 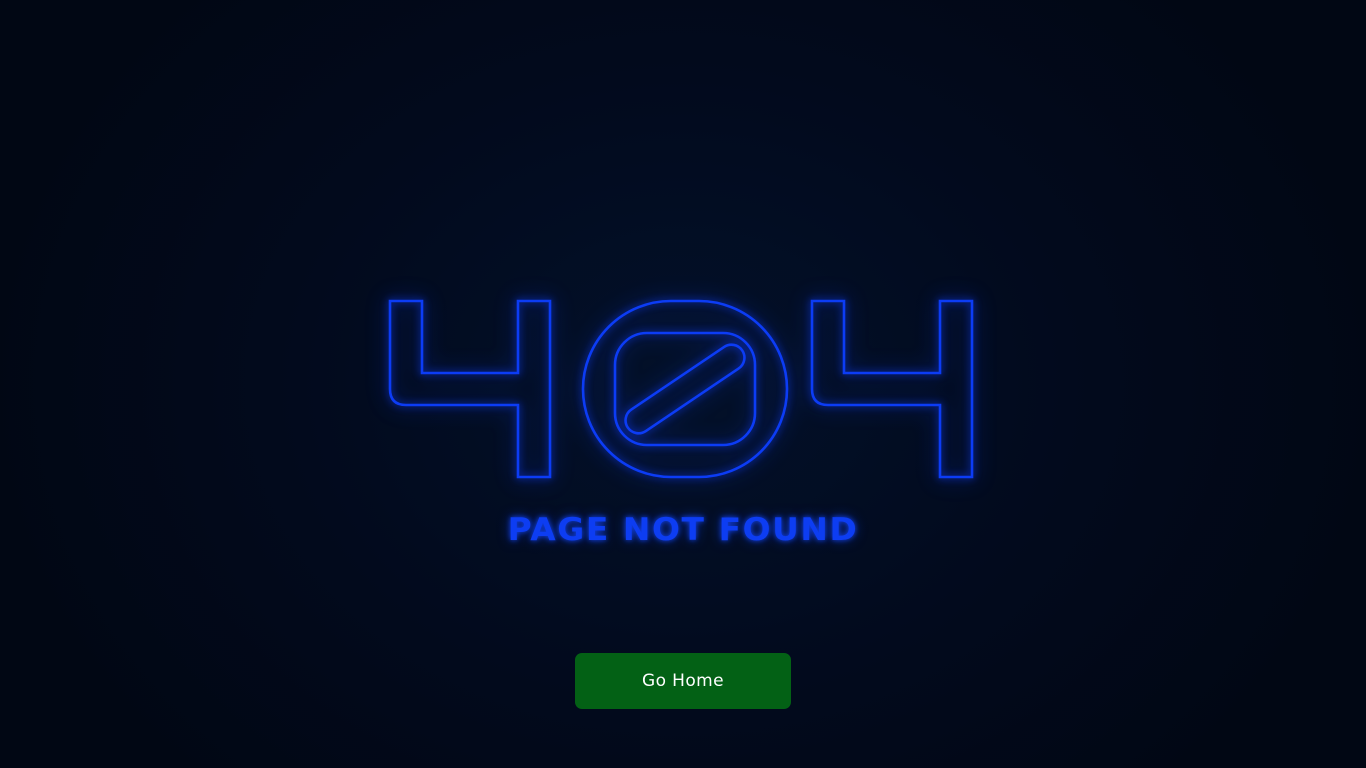 I want to click on neon-404-svg, so click(x=681, y=389).